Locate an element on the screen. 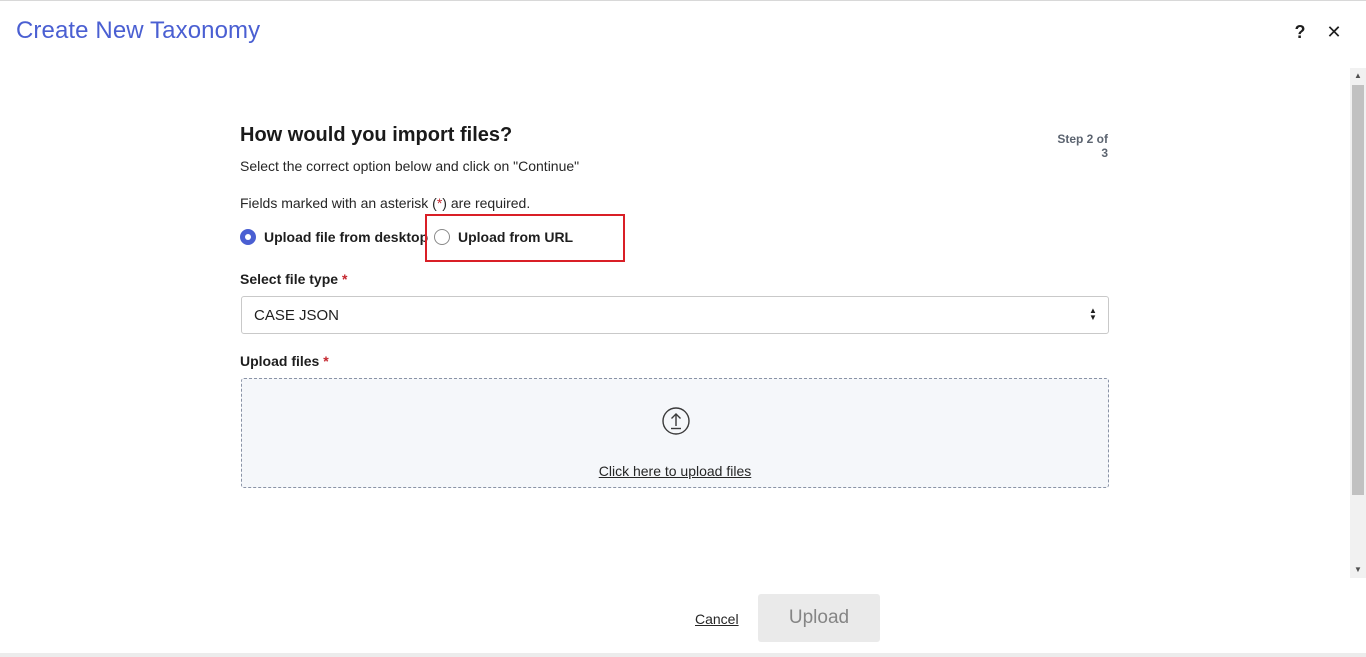 The width and height of the screenshot is (1366, 657). upload-button: Upload is located at coordinates (819, 618).